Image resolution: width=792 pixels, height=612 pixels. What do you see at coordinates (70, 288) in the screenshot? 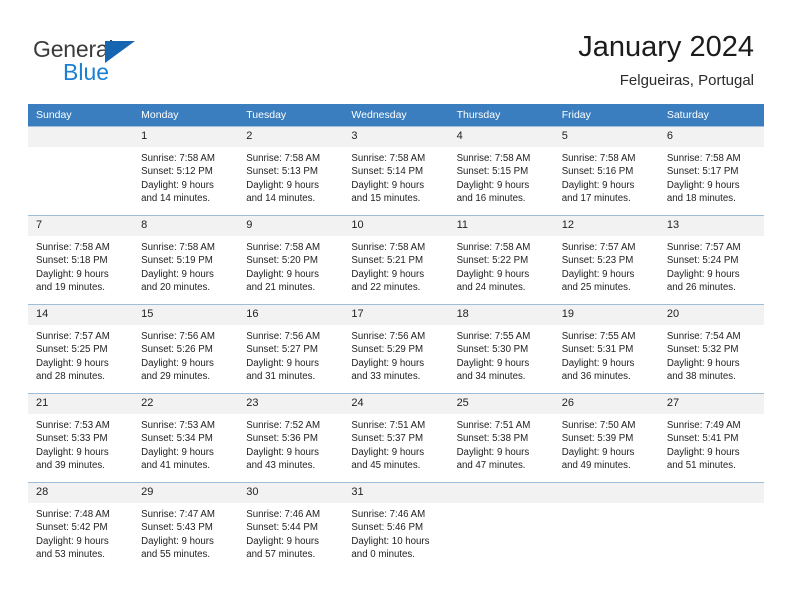
I see `day-detail-line: and 19 minutes.` at bounding box center [70, 288].